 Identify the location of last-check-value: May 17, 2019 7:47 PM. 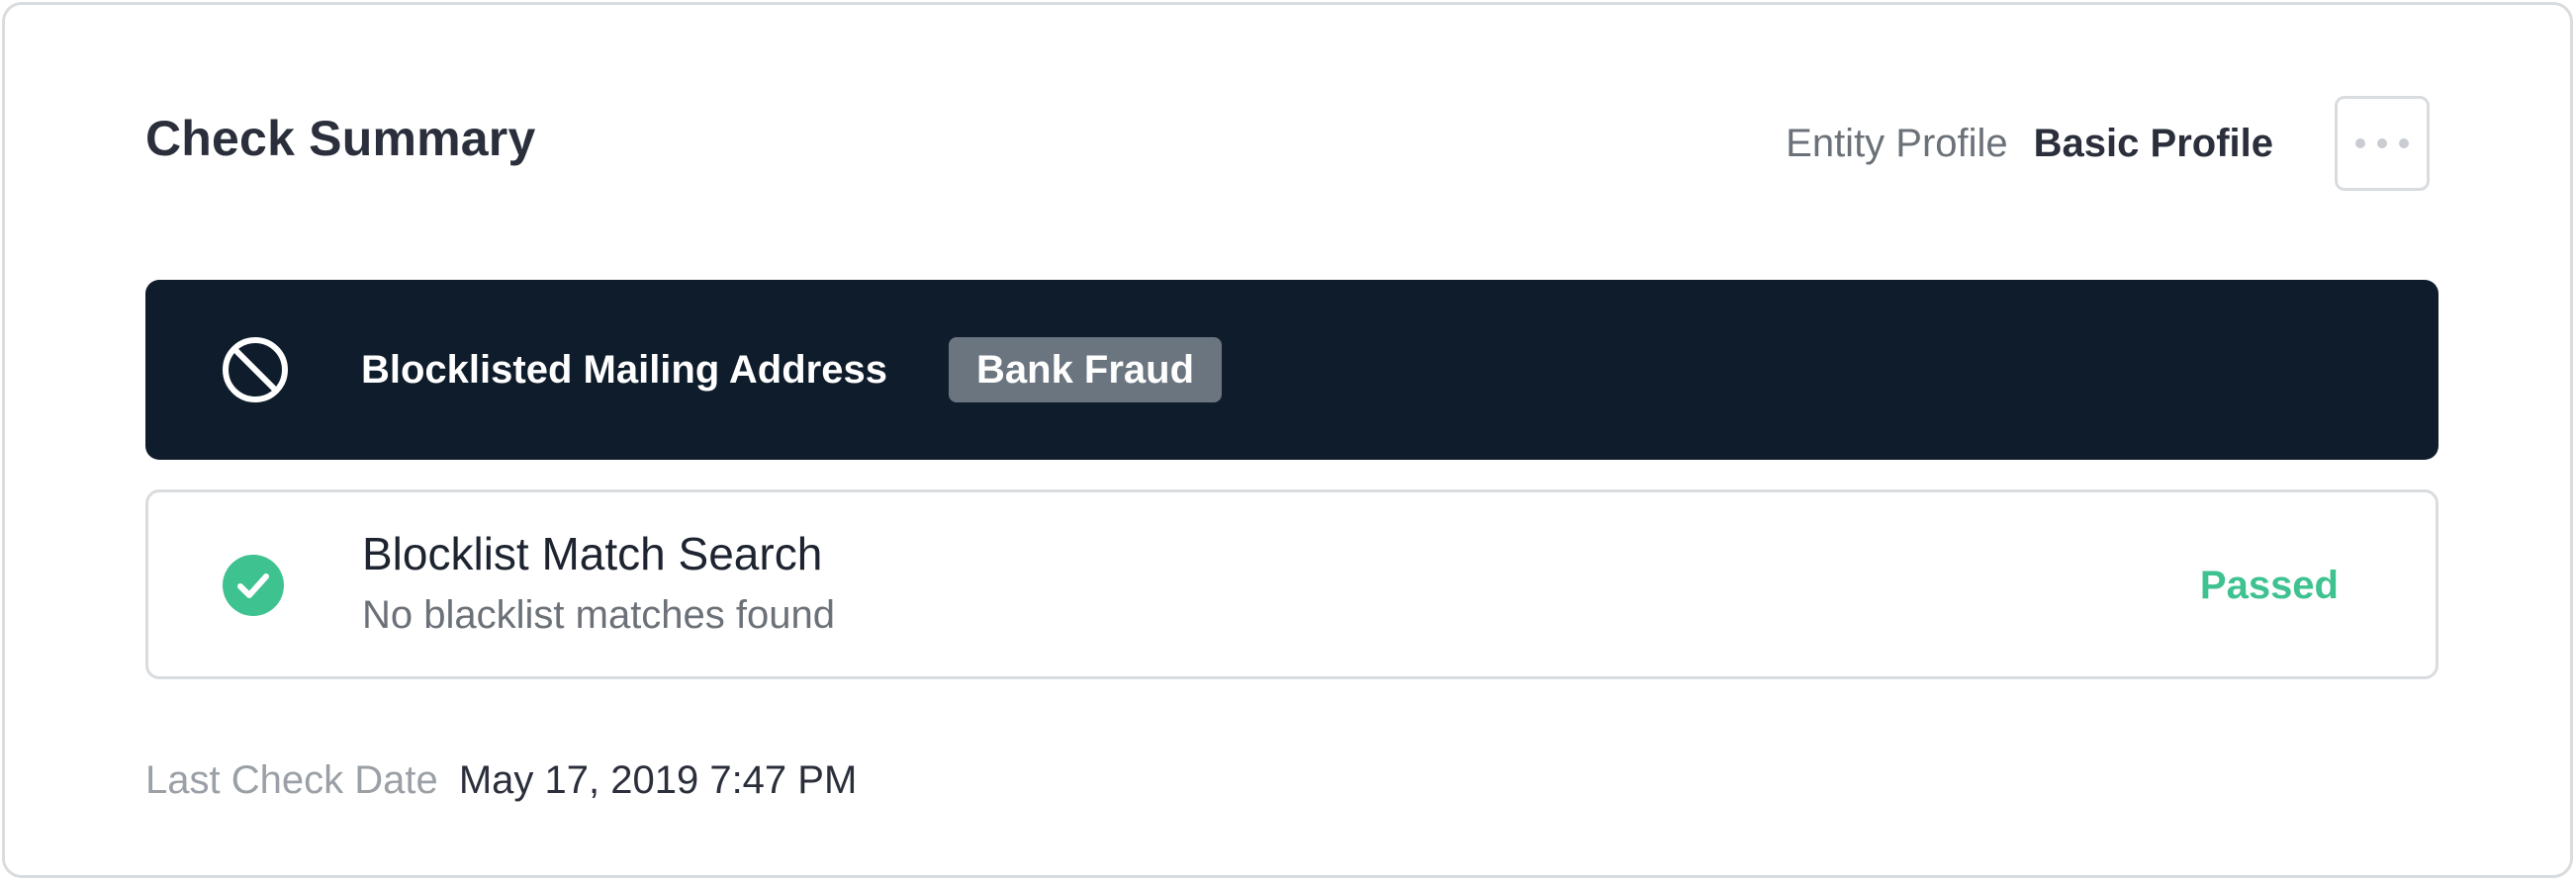
(658, 780).